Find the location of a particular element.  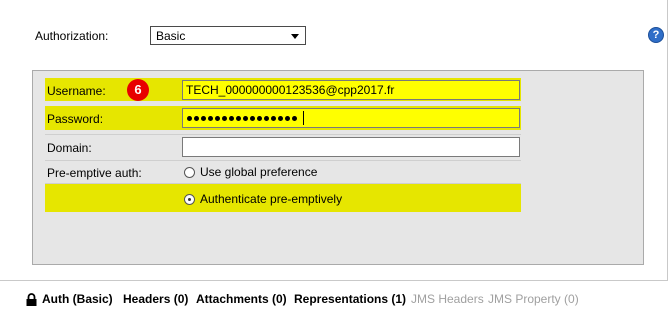

tab-attachments: Attachments (0) is located at coordinates (241, 299).